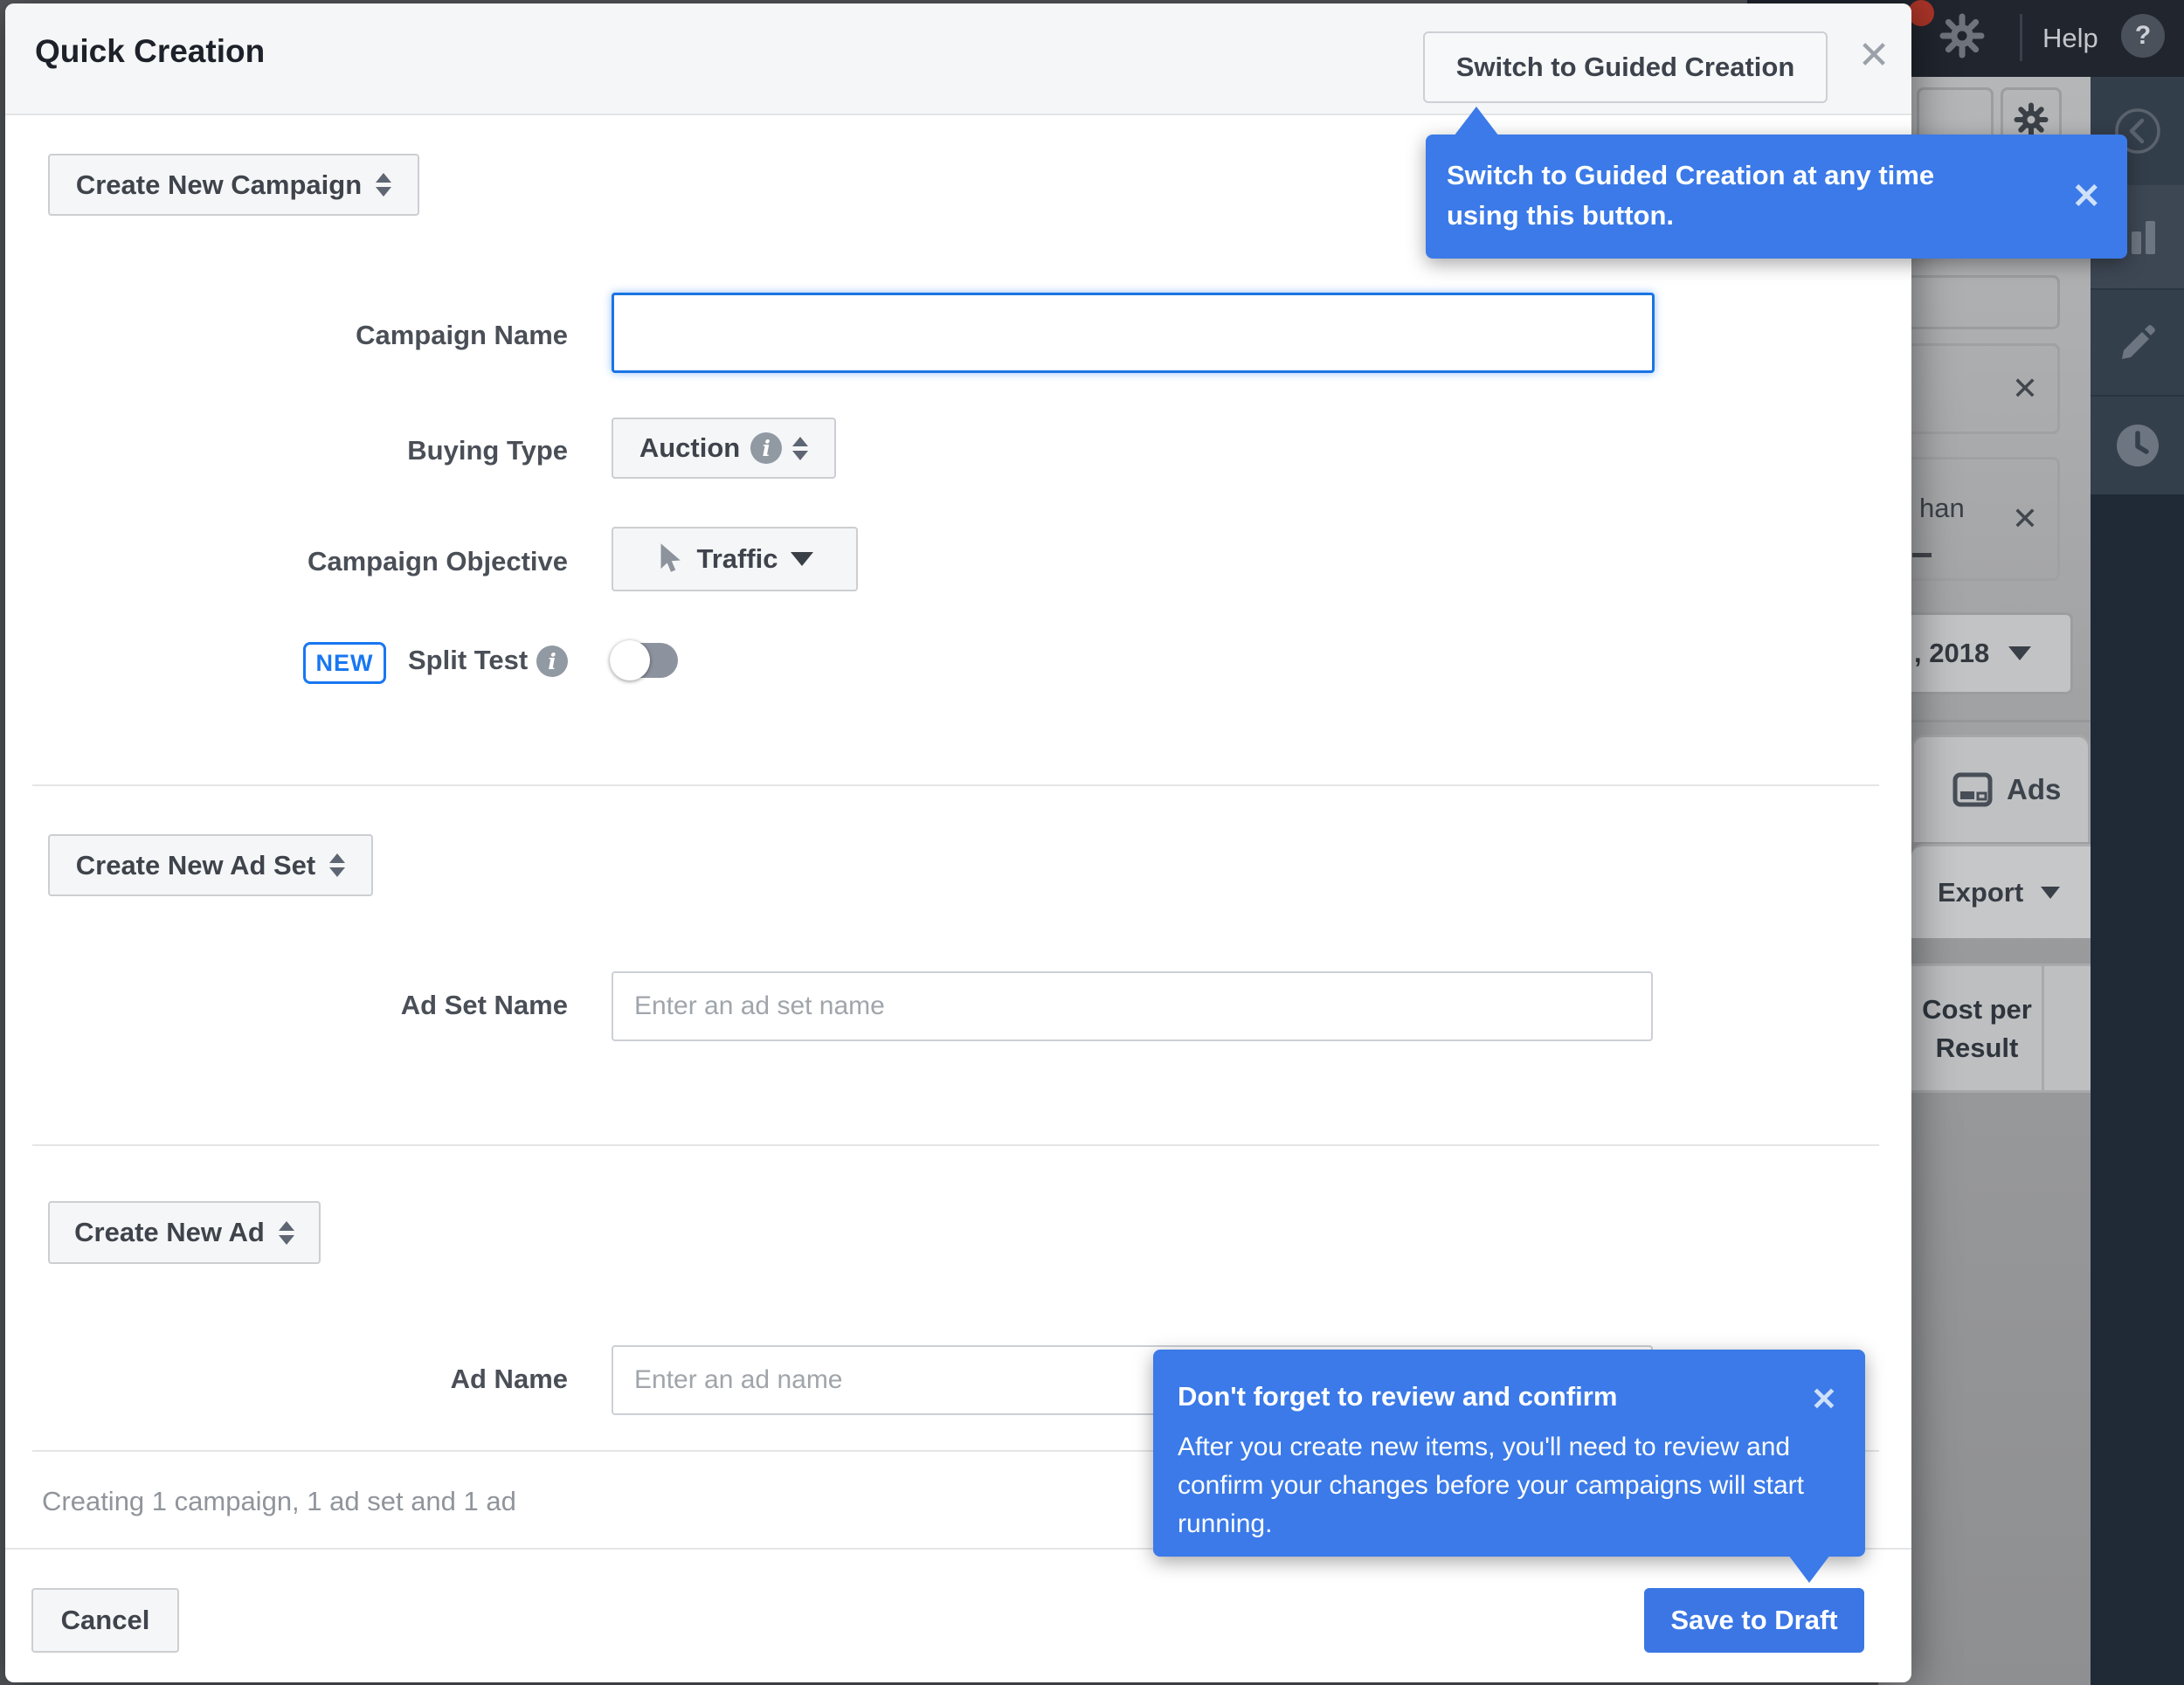 Image resolution: width=2184 pixels, height=1685 pixels. What do you see at coordinates (1978, 302) in the screenshot?
I see `background-filter-row` at bounding box center [1978, 302].